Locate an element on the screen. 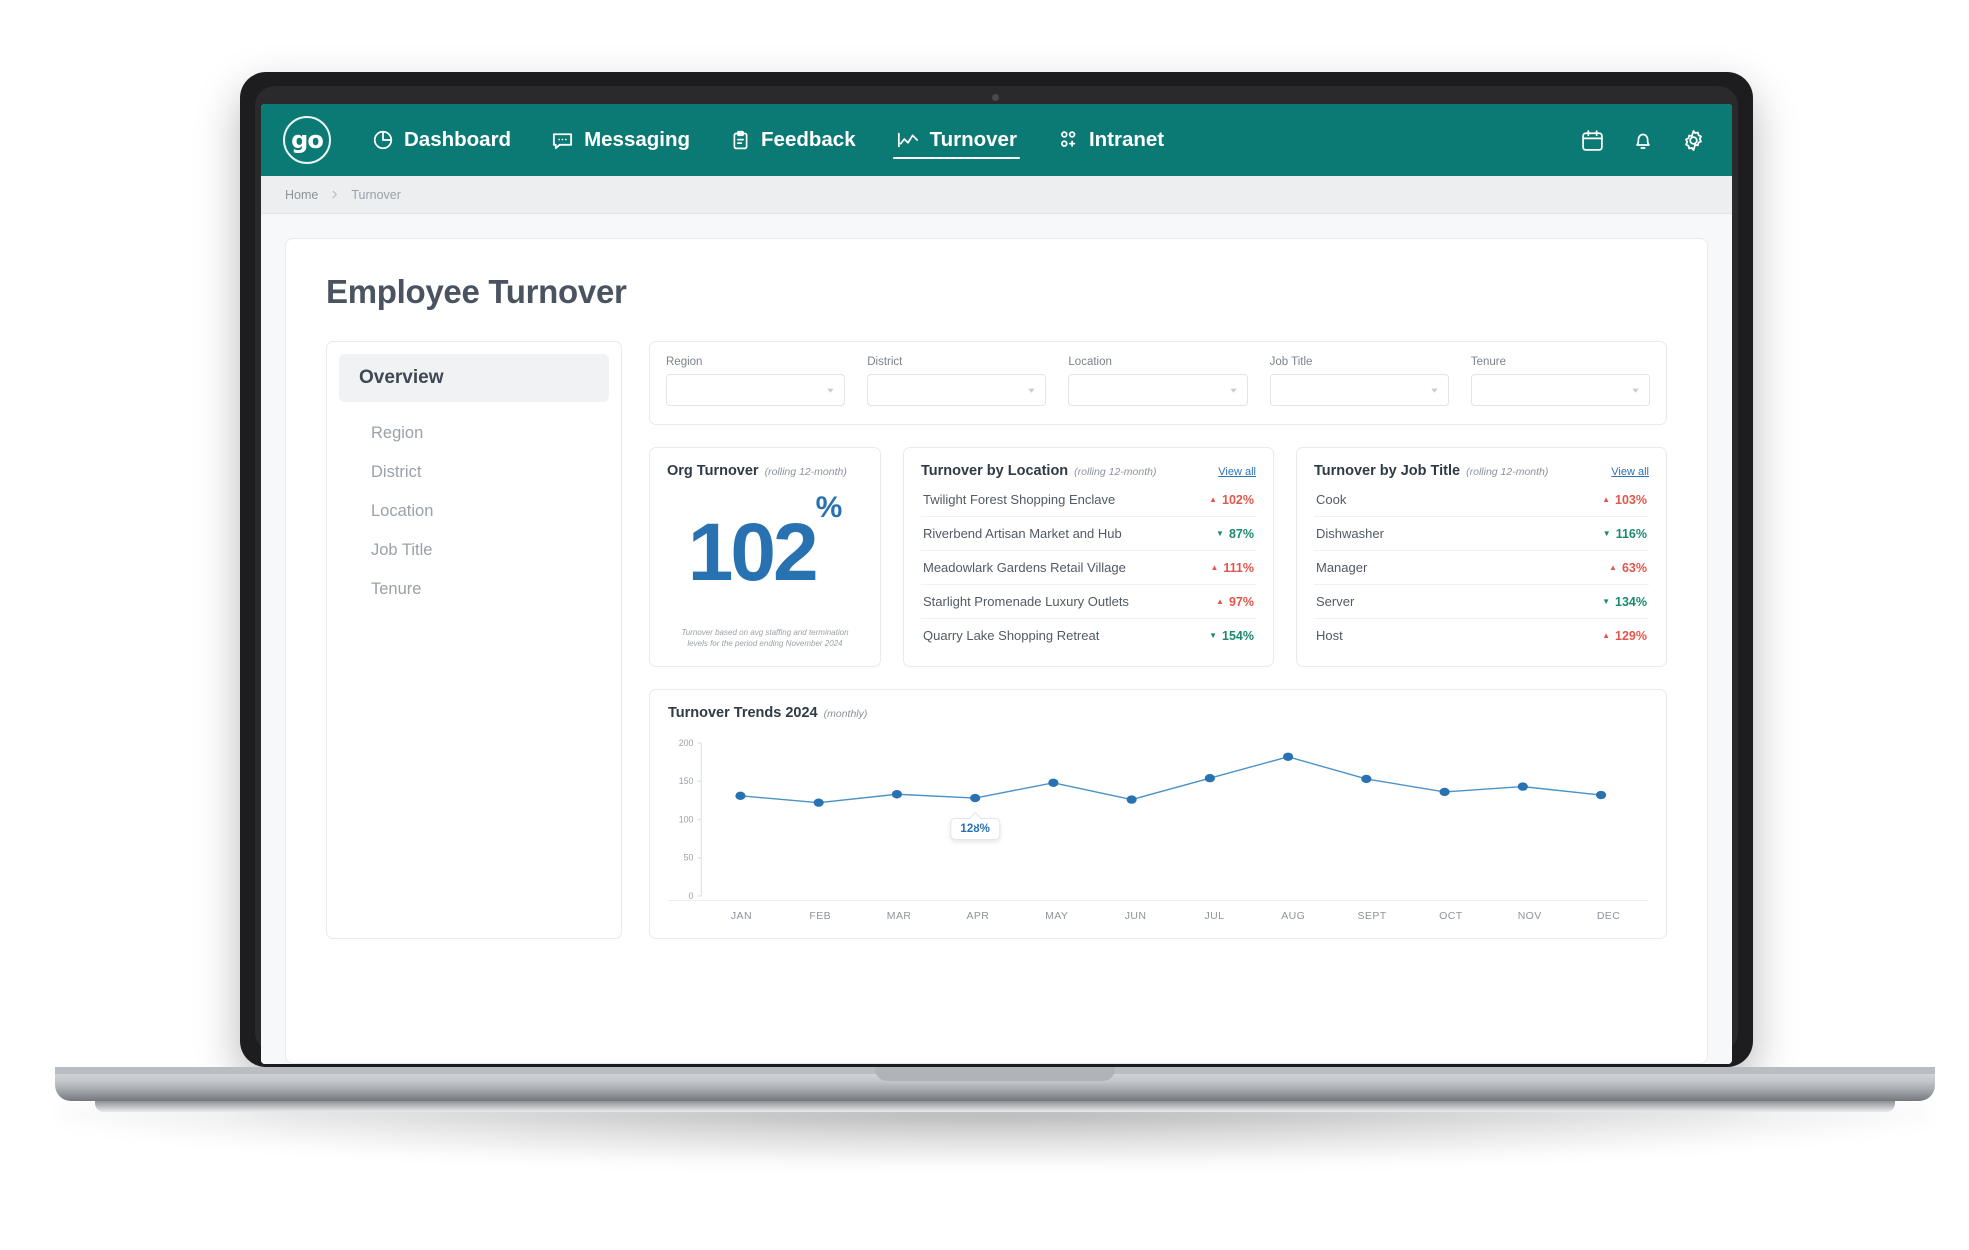 The image size is (1969, 1250). chart-subtitle: (monthly) is located at coordinates (845, 714).